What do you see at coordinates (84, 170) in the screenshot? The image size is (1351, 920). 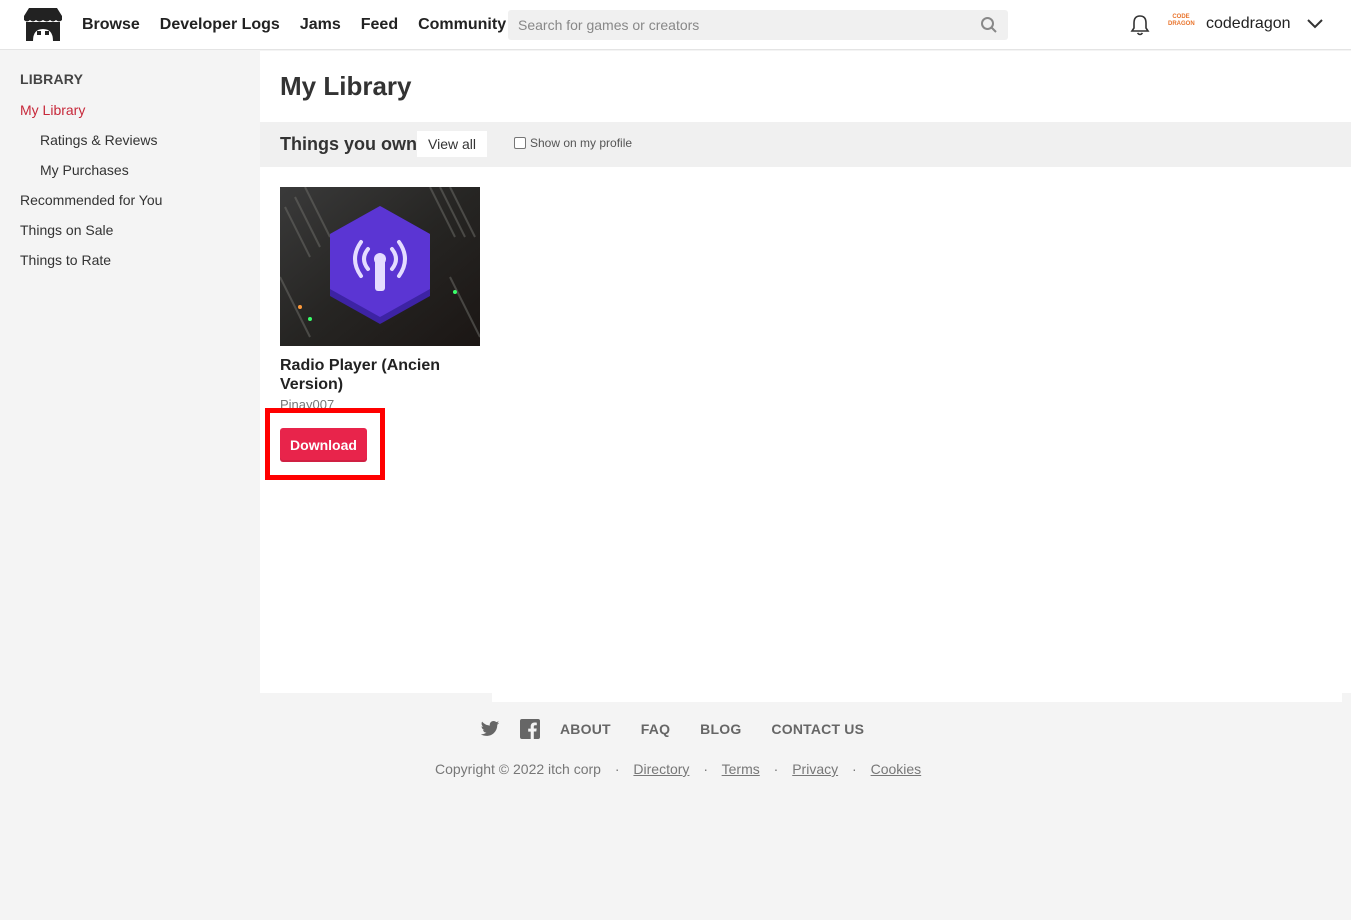 I see `sidebar-item-my-purchases: My Purchases` at bounding box center [84, 170].